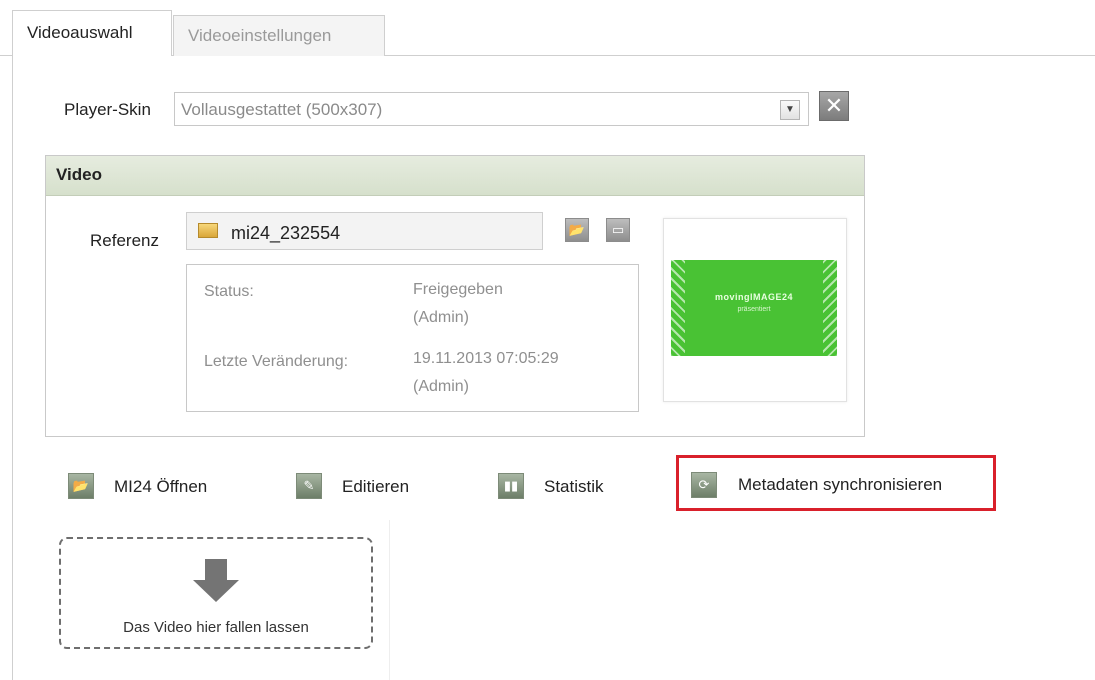 The image size is (1095, 680). Describe the element at coordinates (704, 485) in the screenshot. I see `refresh-icon: ⟳` at that location.